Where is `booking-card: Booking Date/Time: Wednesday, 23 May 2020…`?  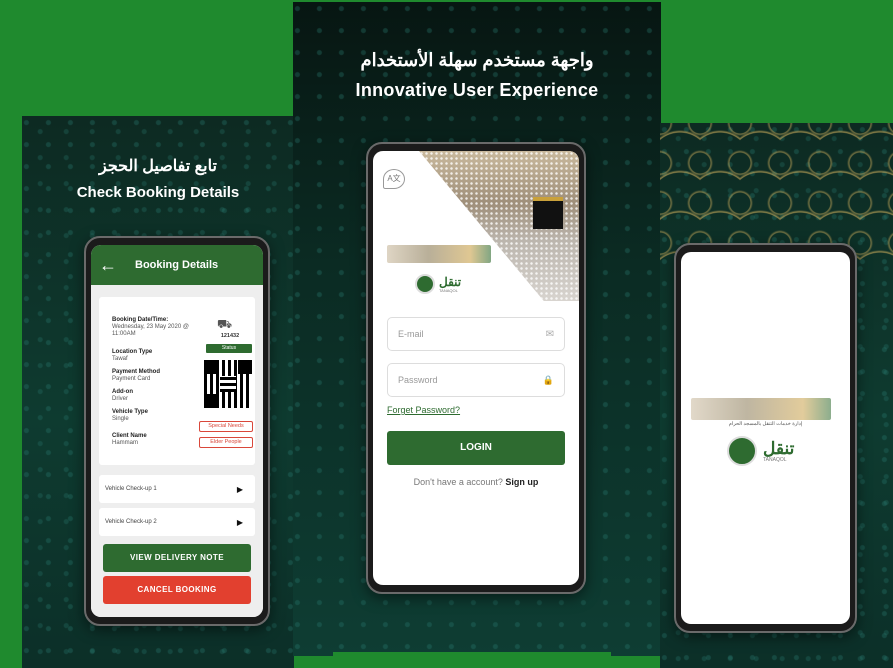
booking-card: Booking Date/Time: Wednesday, 23 May 2020… is located at coordinates (177, 381).